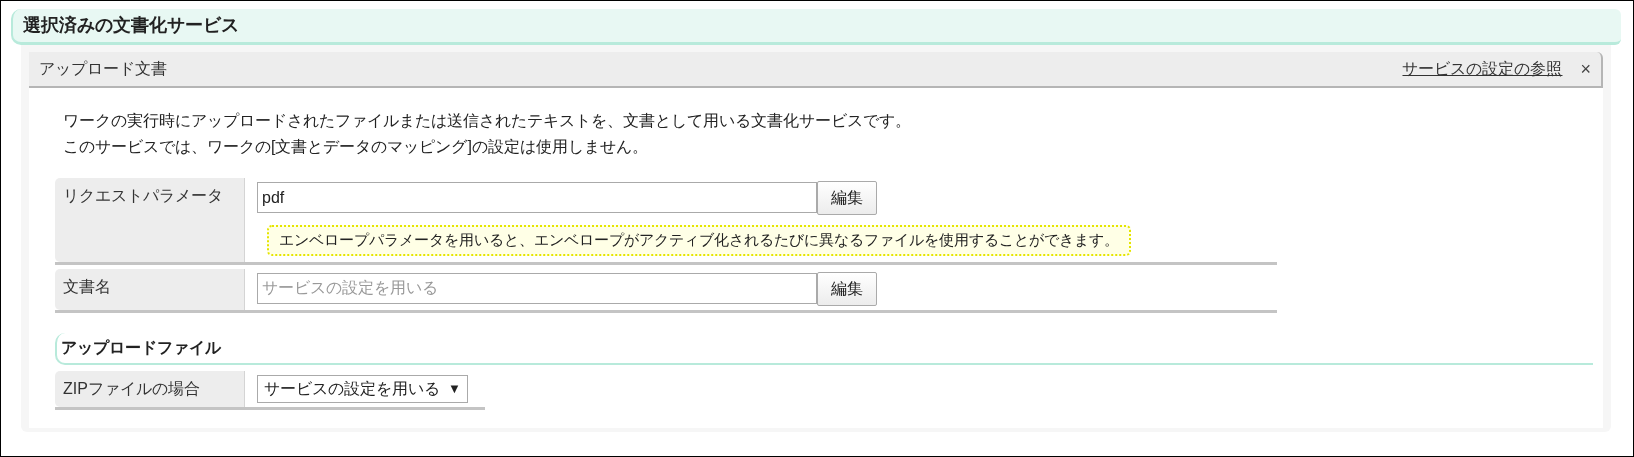  I want to click on field-label: ZIPファイルの場合, so click(150, 388).